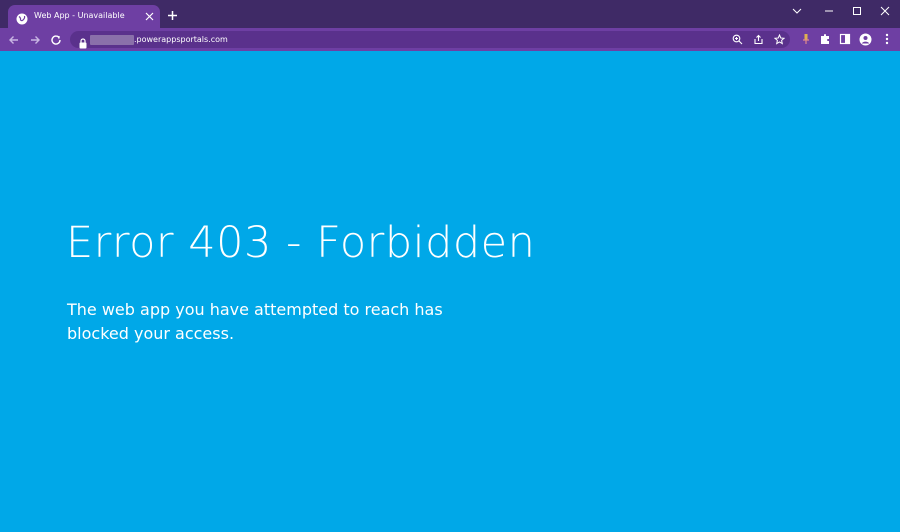 This screenshot has height=532, width=900. Describe the element at coordinates (887, 39) in the screenshot. I see `kebab-menu-icon` at that location.